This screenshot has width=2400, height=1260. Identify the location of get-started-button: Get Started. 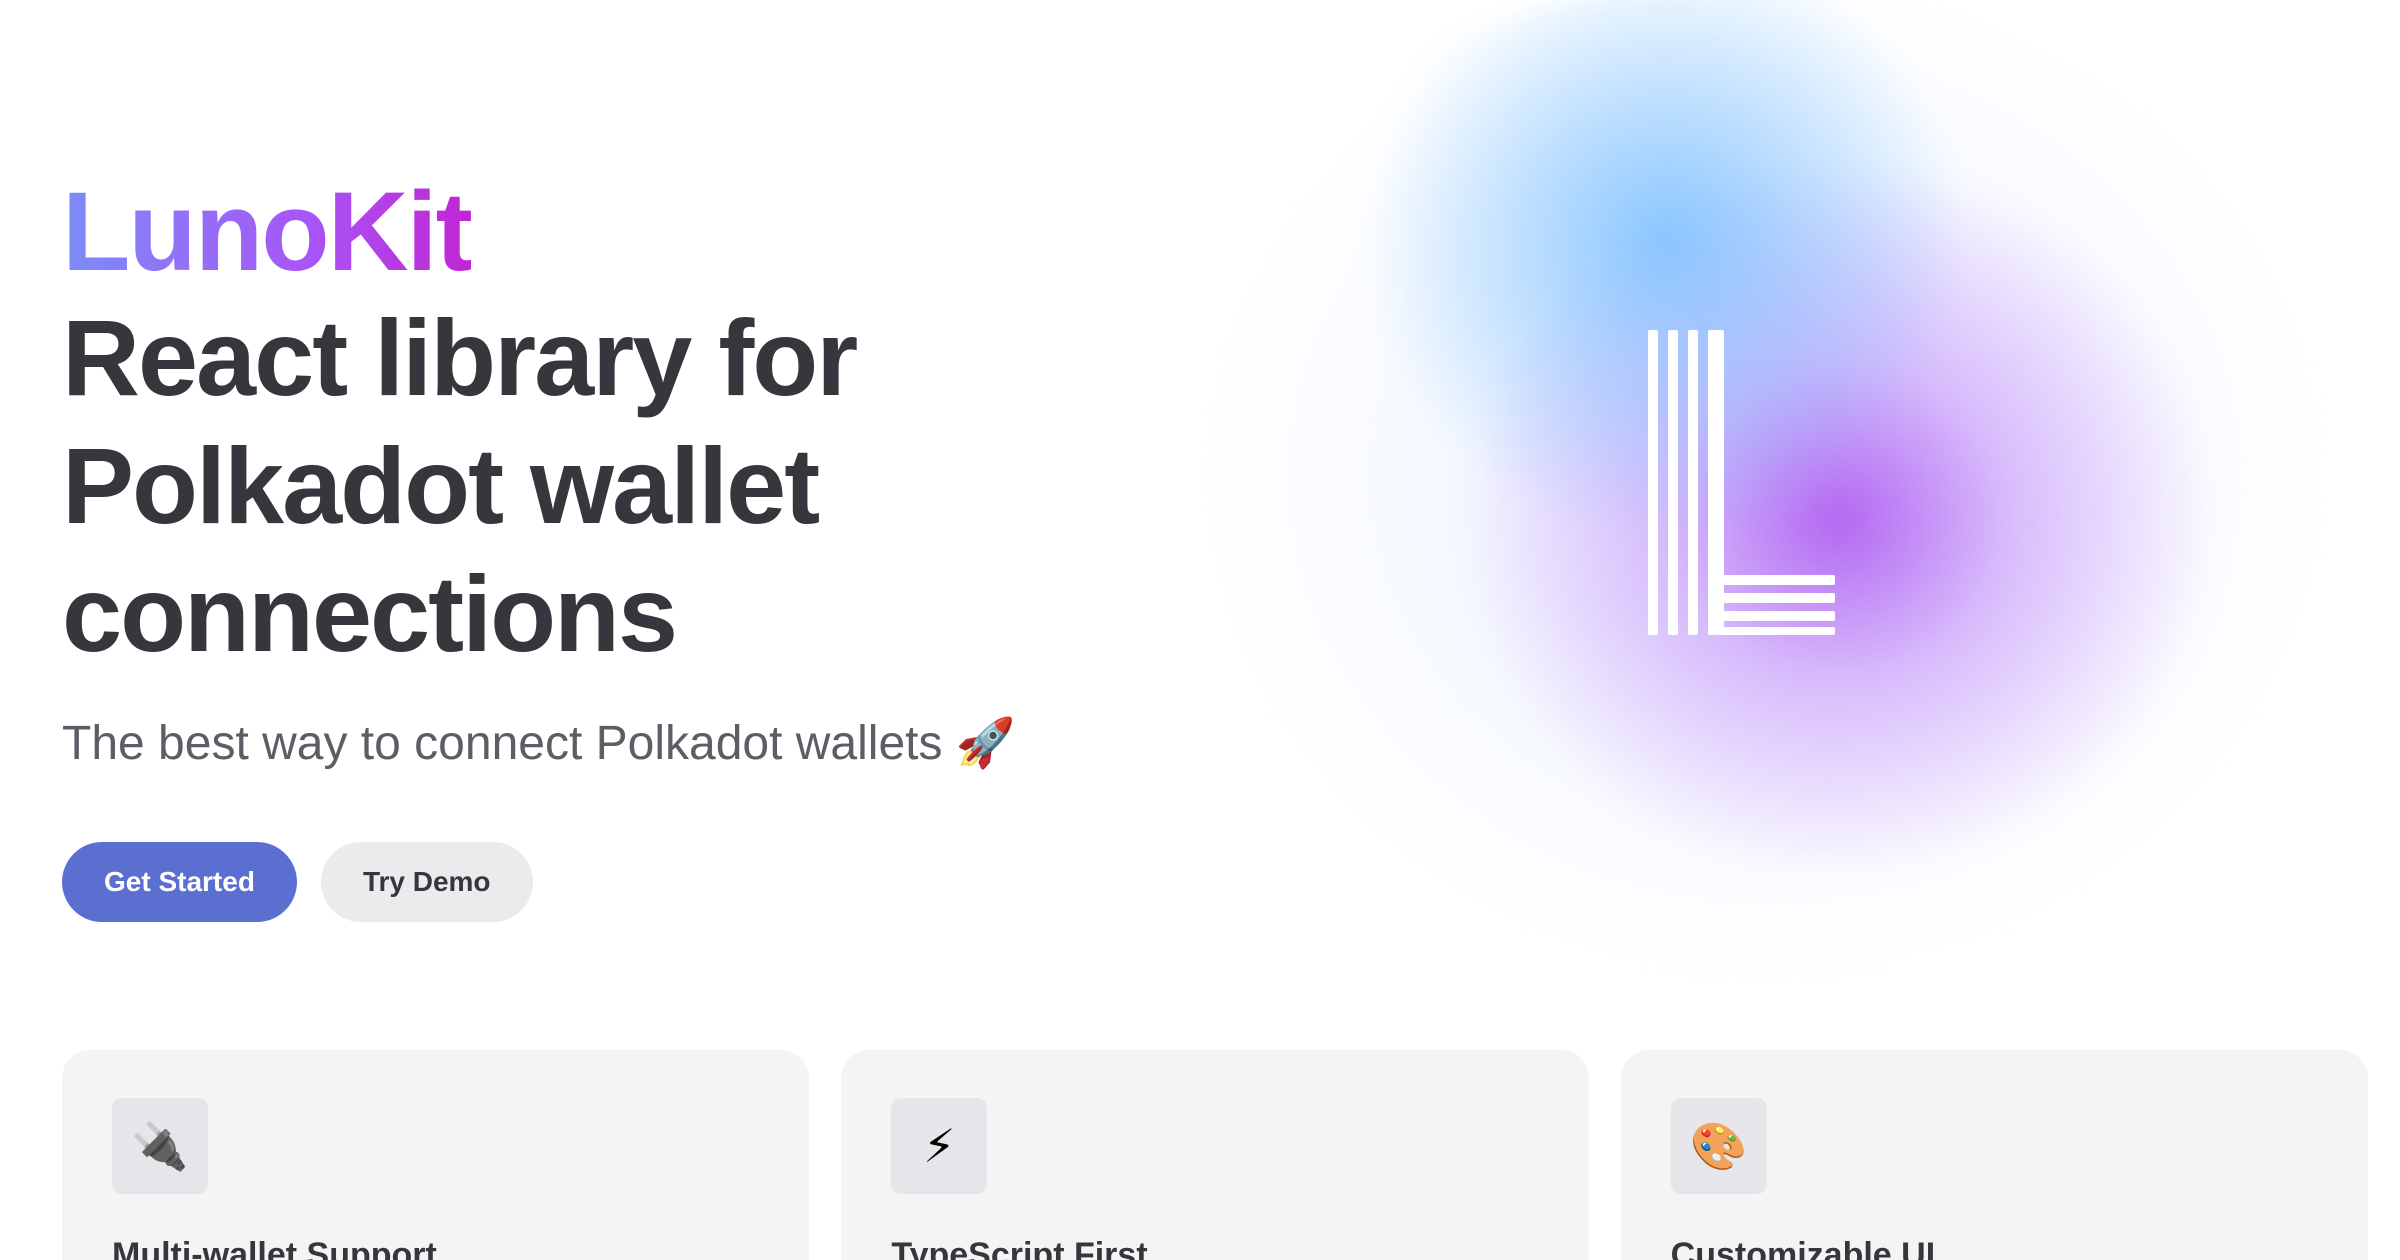
(179, 882).